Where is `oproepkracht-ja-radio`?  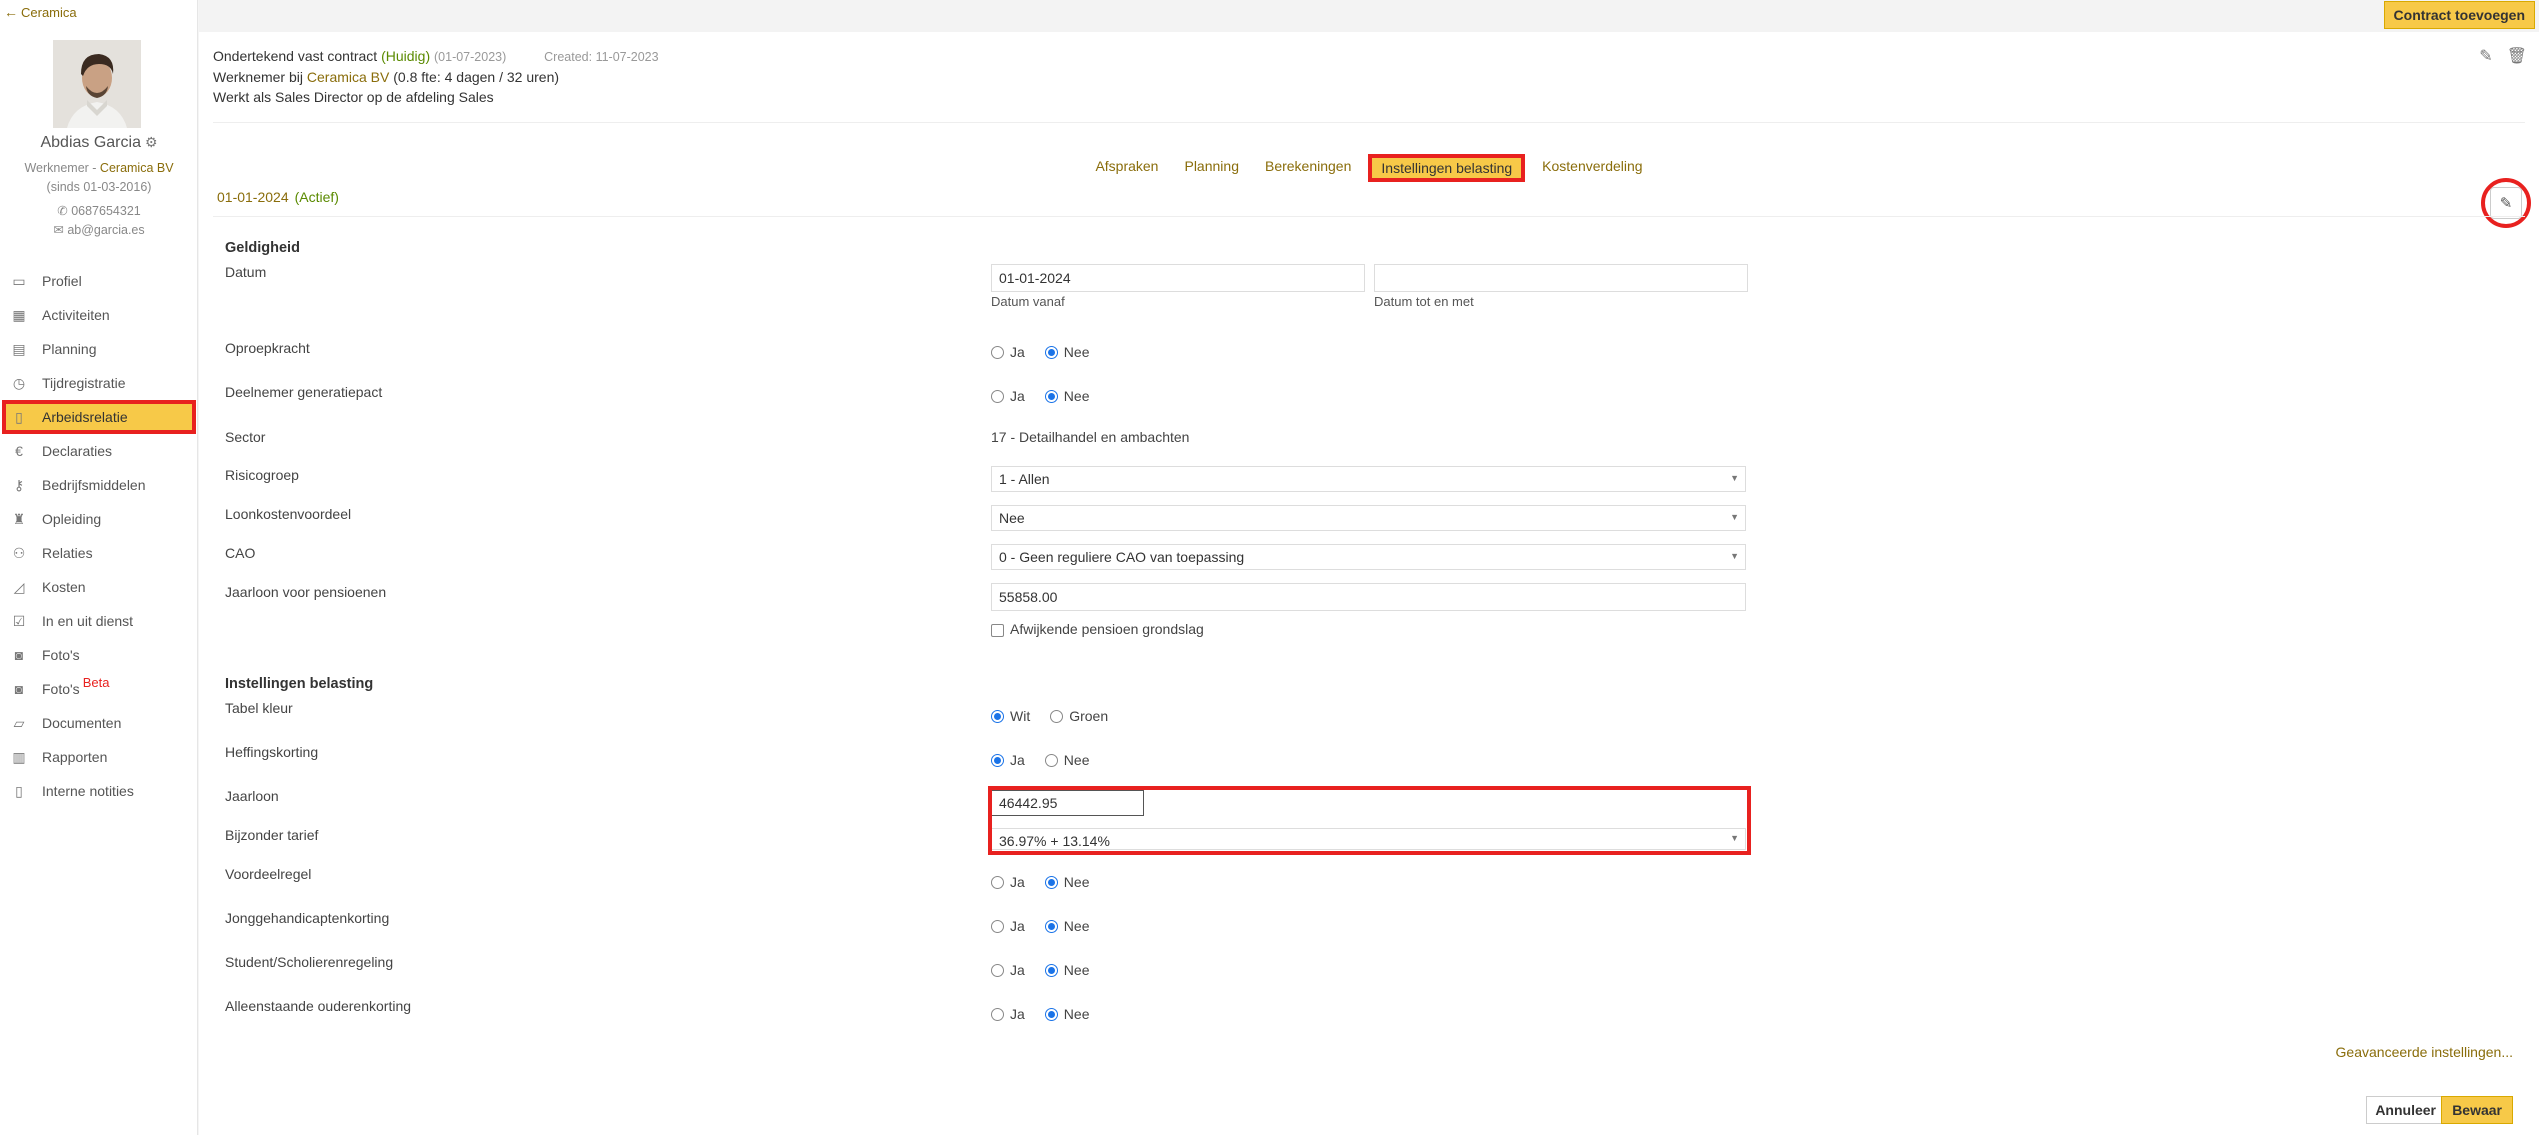
oproepkracht-ja-radio is located at coordinates (997, 352).